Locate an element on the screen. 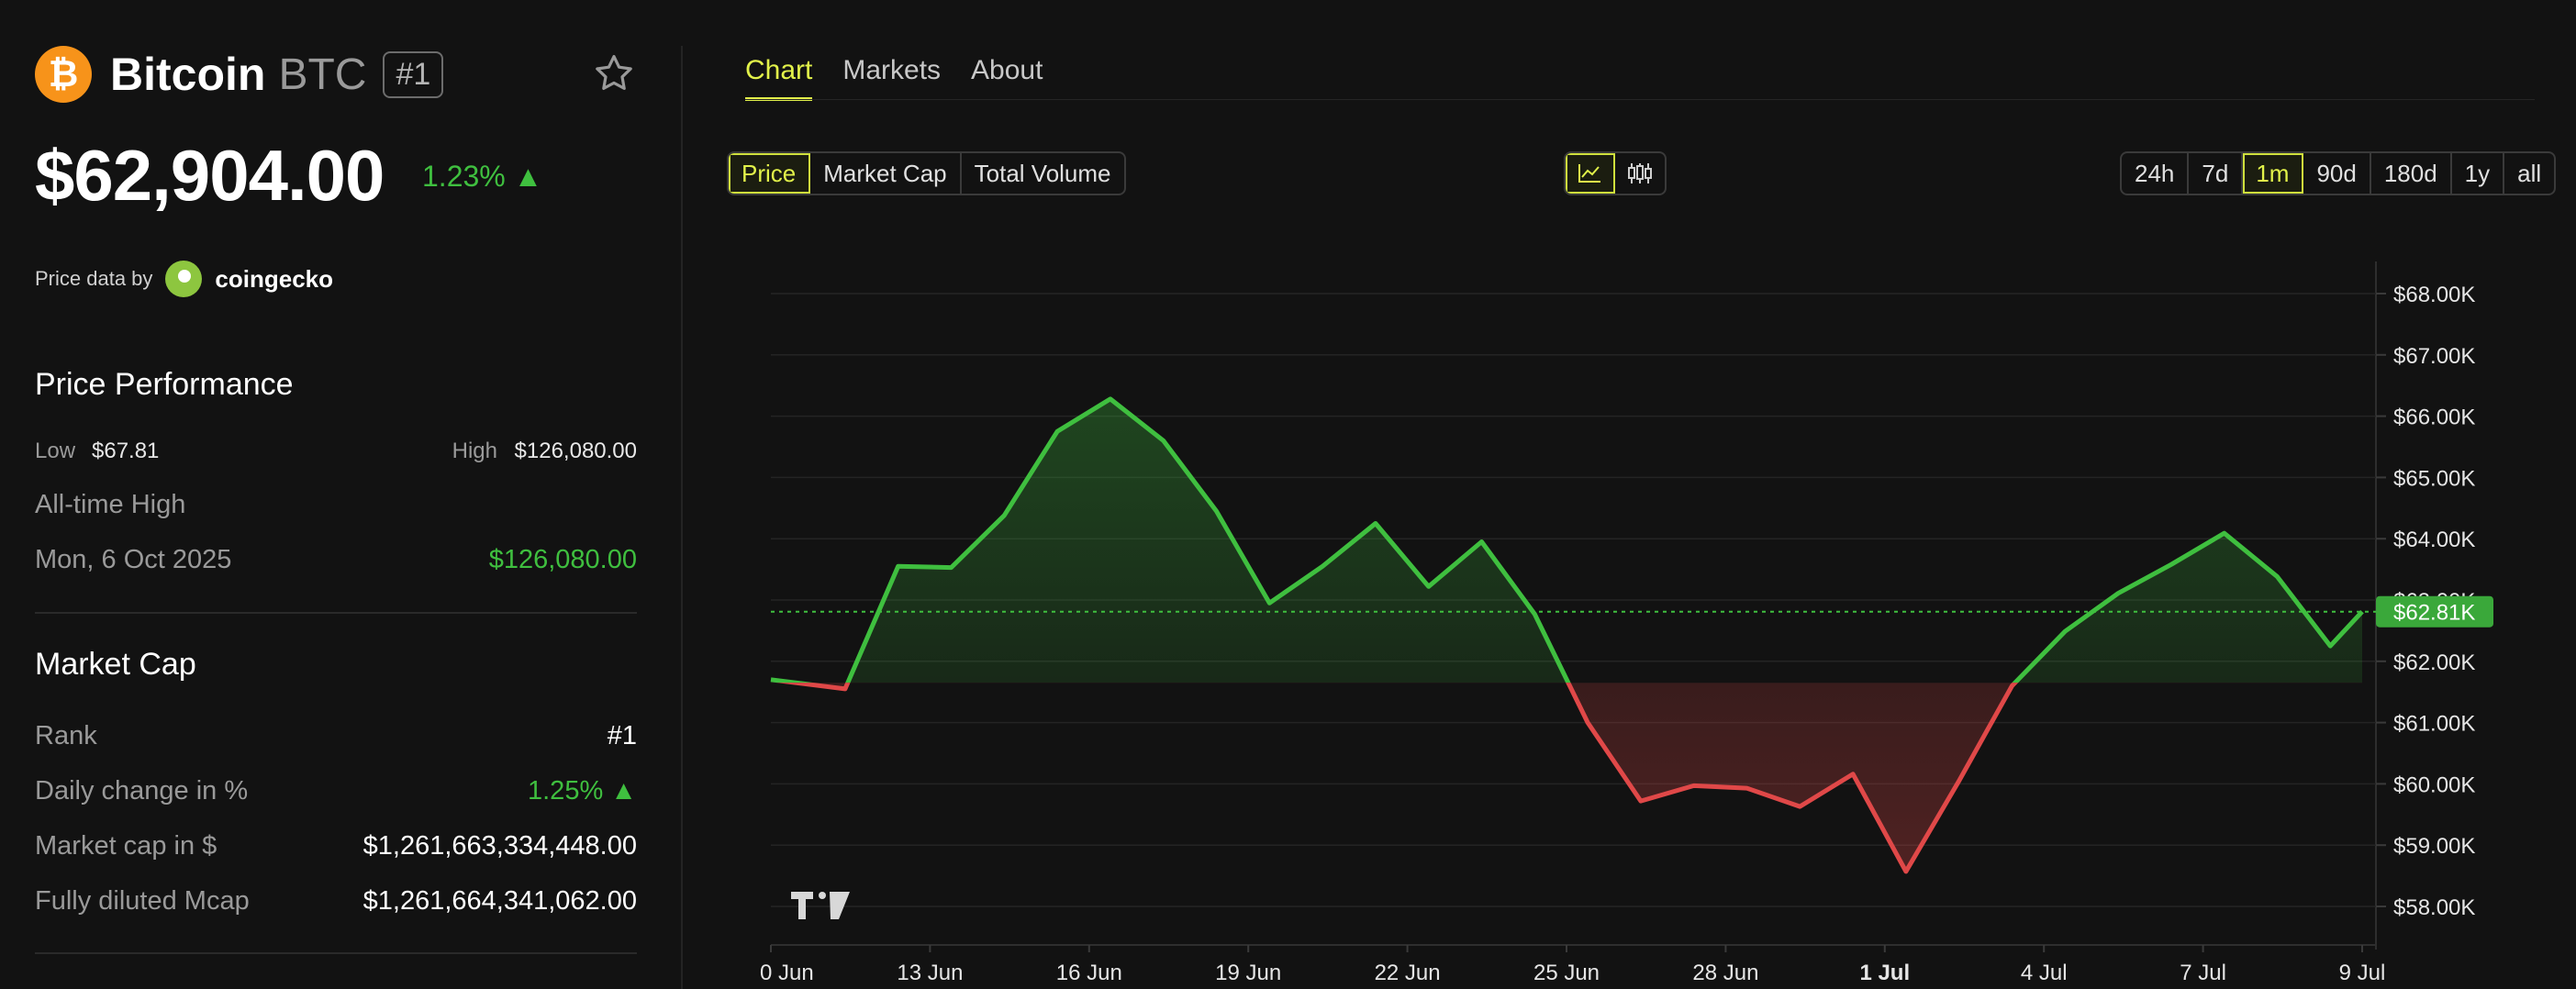 Image resolution: width=2576 pixels, height=989 pixels. y-tick-label: $64.00K is located at coordinates (2434, 540).